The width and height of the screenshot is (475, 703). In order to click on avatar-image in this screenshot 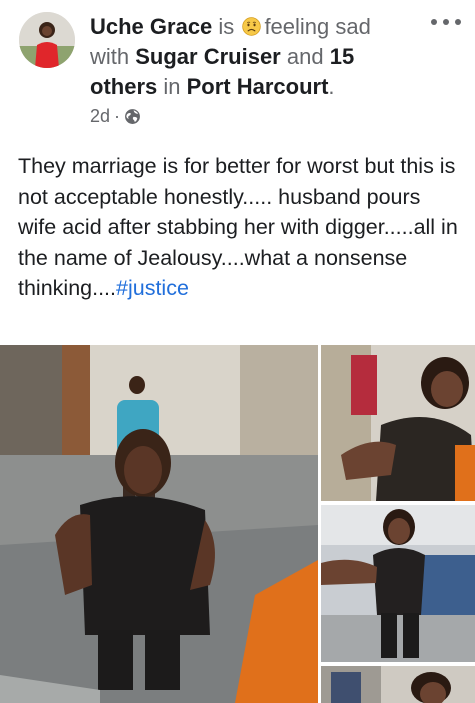, I will do `click(47, 40)`.